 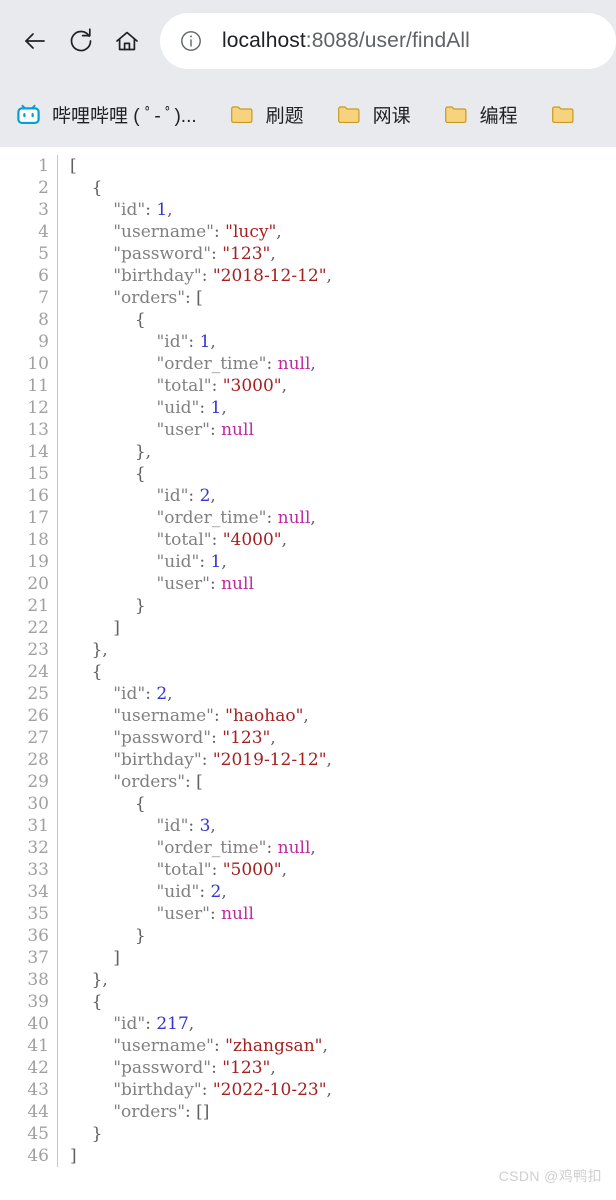 What do you see at coordinates (343, 298) in the screenshot?
I see `code-line: "orders": [` at bounding box center [343, 298].